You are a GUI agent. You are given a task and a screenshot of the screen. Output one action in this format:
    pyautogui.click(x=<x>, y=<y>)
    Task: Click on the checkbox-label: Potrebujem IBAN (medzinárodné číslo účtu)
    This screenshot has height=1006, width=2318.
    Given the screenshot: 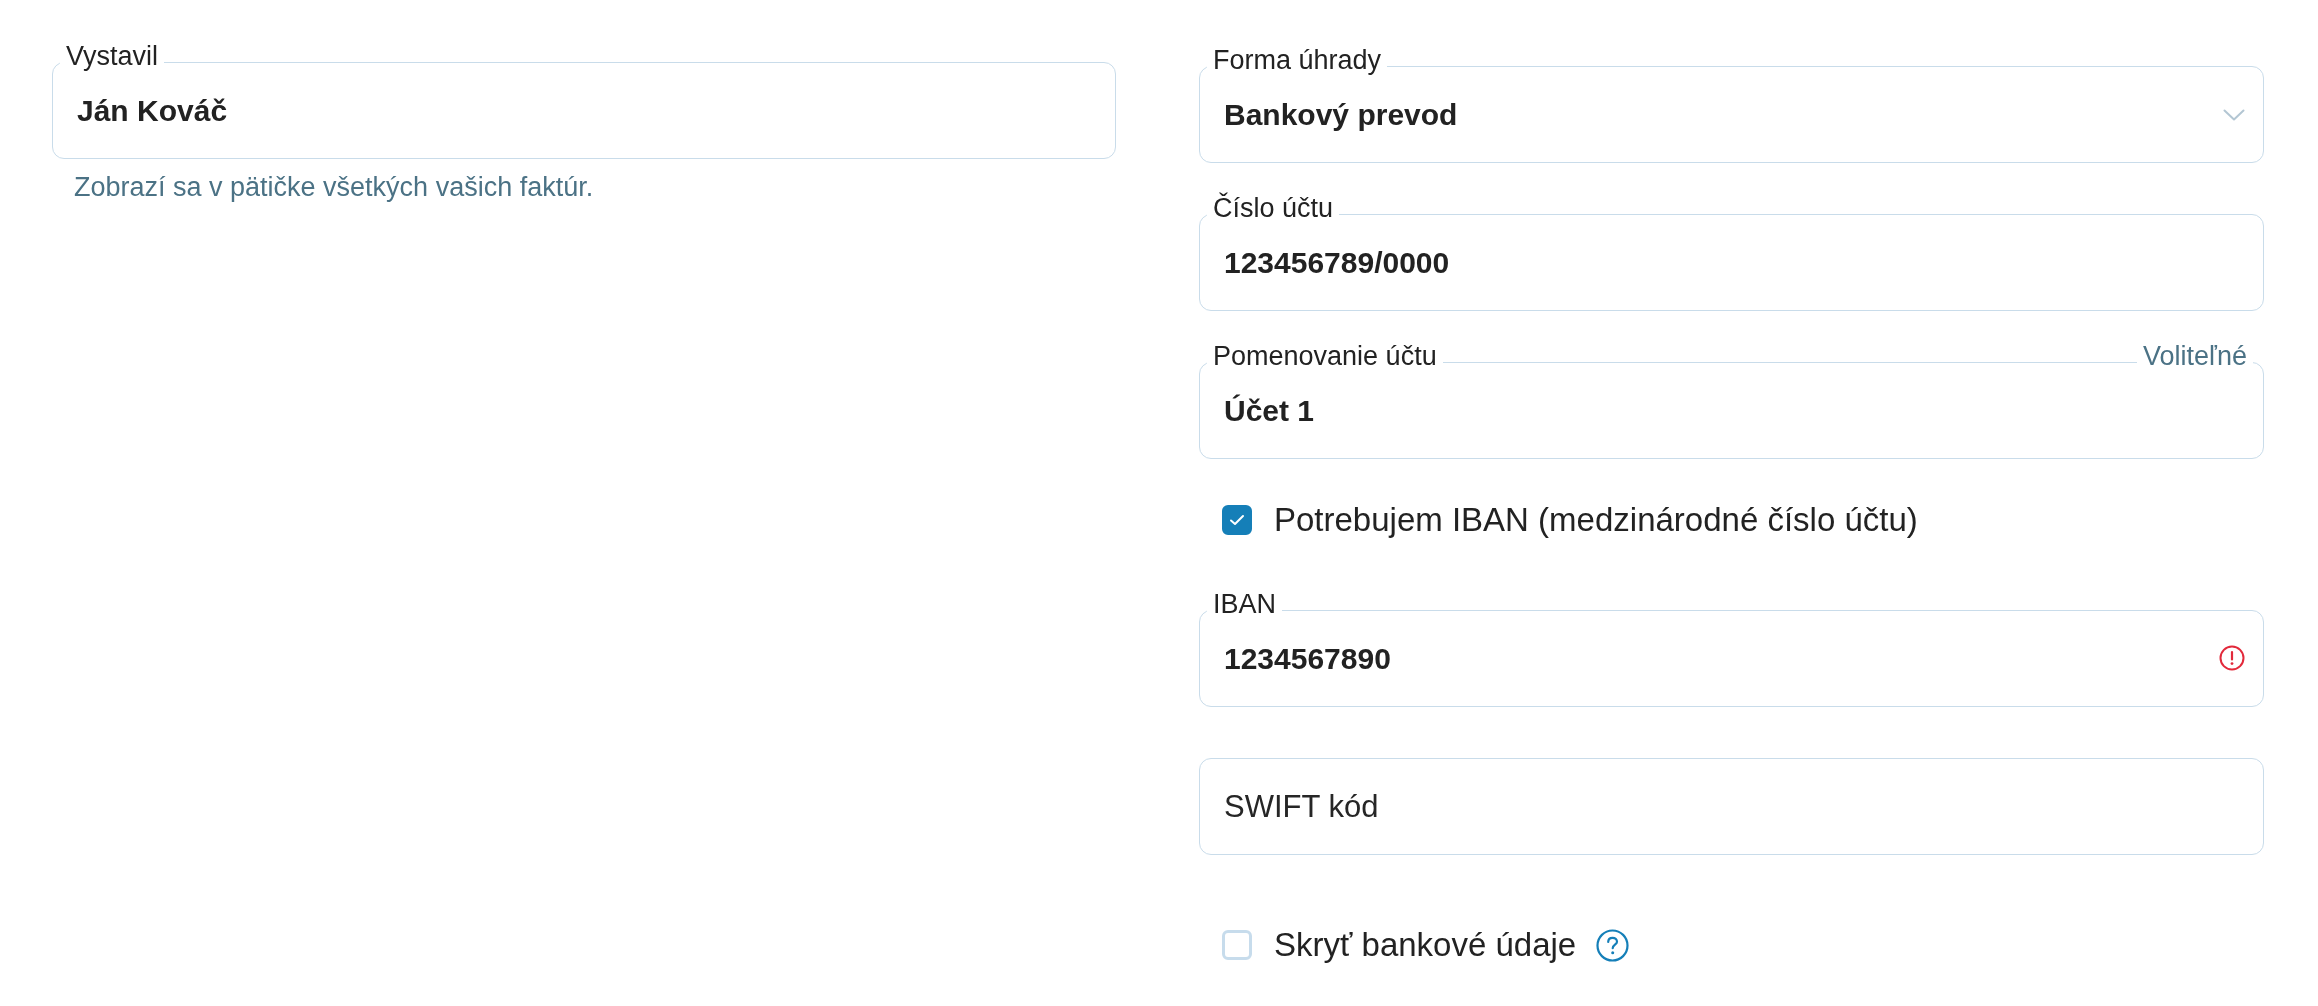 What is the action you would take?
    pyautogui.click(x=1596, y=520)
    